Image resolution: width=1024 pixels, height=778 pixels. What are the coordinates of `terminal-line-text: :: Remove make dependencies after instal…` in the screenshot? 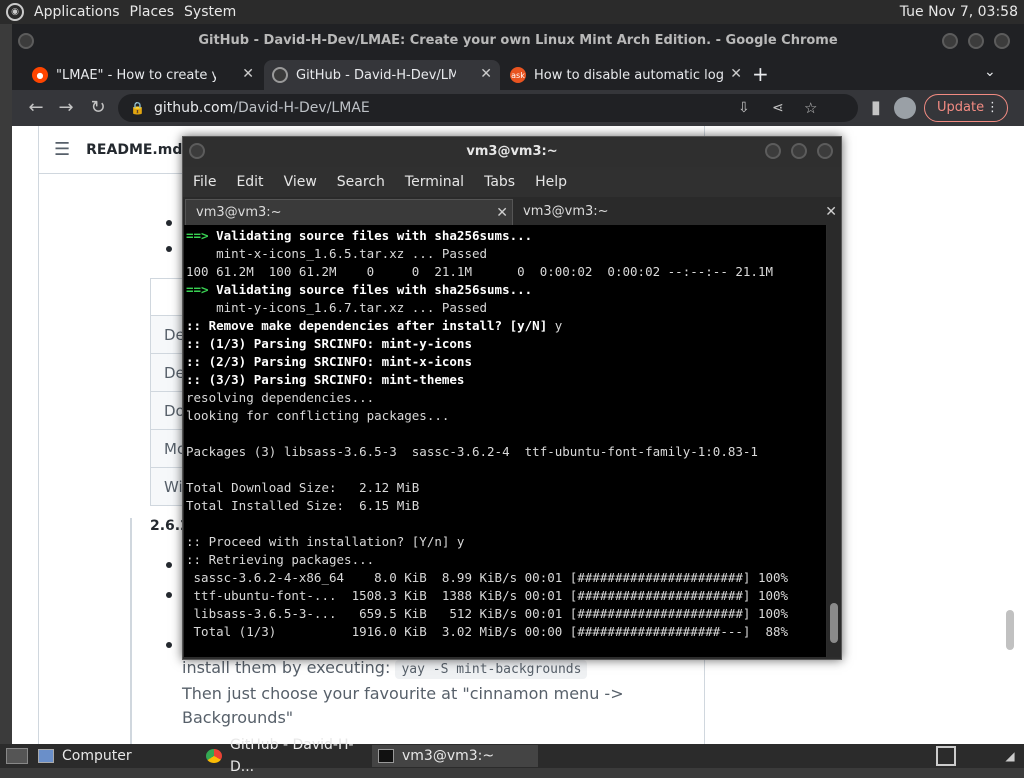 It's located at (370, 325).